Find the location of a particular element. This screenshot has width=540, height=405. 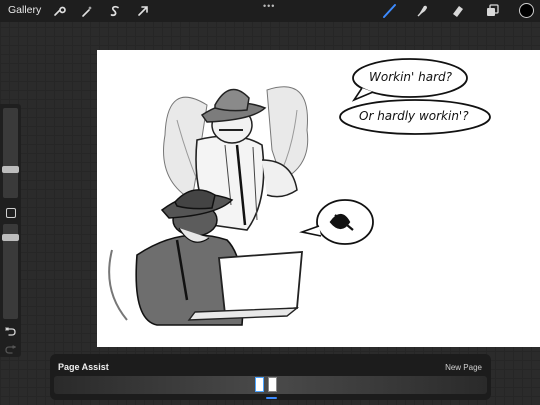

smudge-icon is located at coordinates (422, 11).